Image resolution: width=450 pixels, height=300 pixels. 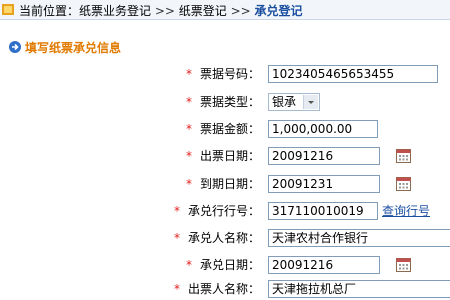 What do you see at coordinates (406, 211) in the screenshot?
I see `query-bank-code-link: 查询行号` at bounding box center [406, 211].